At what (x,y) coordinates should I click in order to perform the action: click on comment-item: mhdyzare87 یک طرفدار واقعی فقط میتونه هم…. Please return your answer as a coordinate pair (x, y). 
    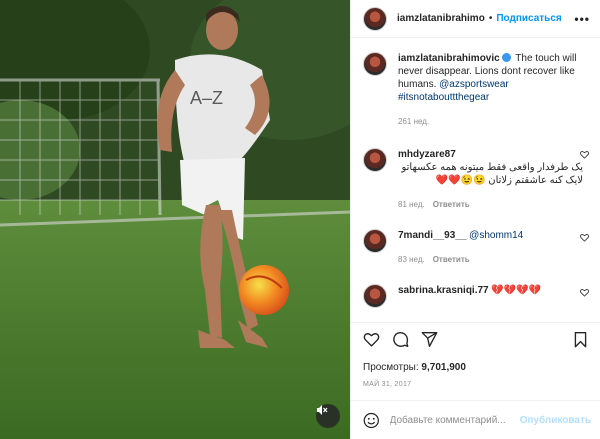
    Looking at the image, I should click on (476, 179).